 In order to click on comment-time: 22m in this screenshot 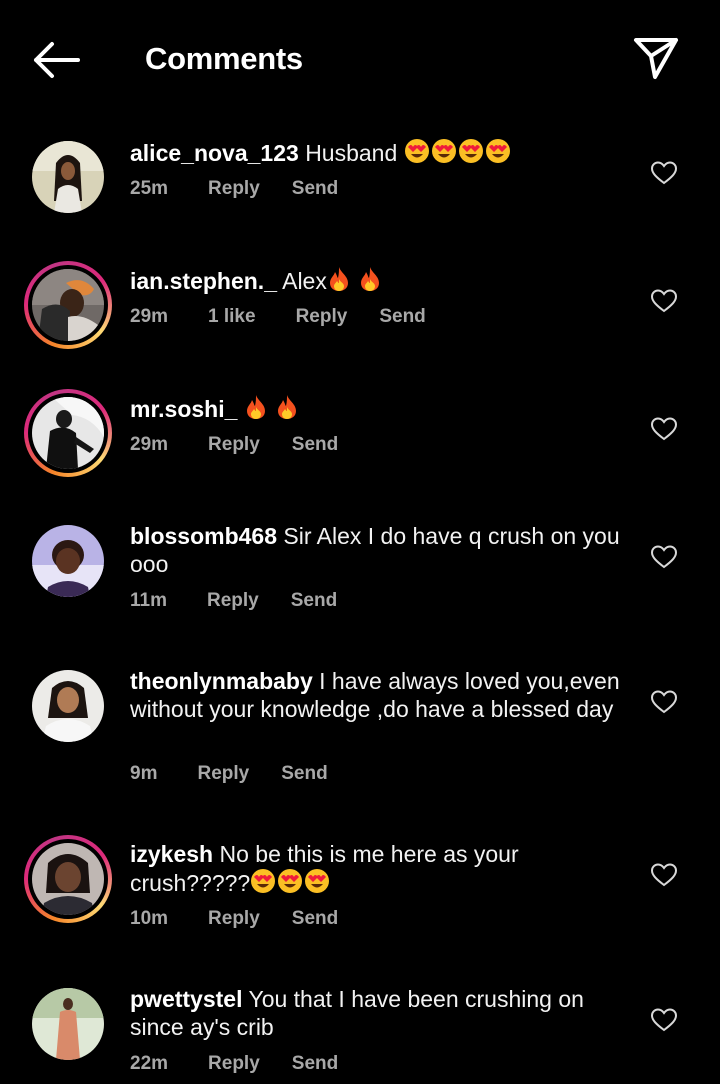, I will do `click(149, 1063)`.